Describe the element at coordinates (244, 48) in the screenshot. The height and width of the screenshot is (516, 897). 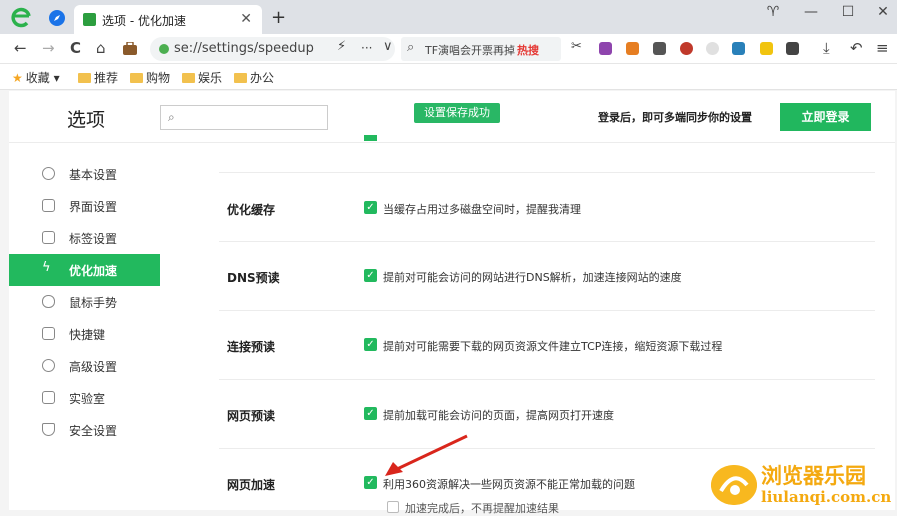
I see `address-text: se://settings/speedup` at that location.